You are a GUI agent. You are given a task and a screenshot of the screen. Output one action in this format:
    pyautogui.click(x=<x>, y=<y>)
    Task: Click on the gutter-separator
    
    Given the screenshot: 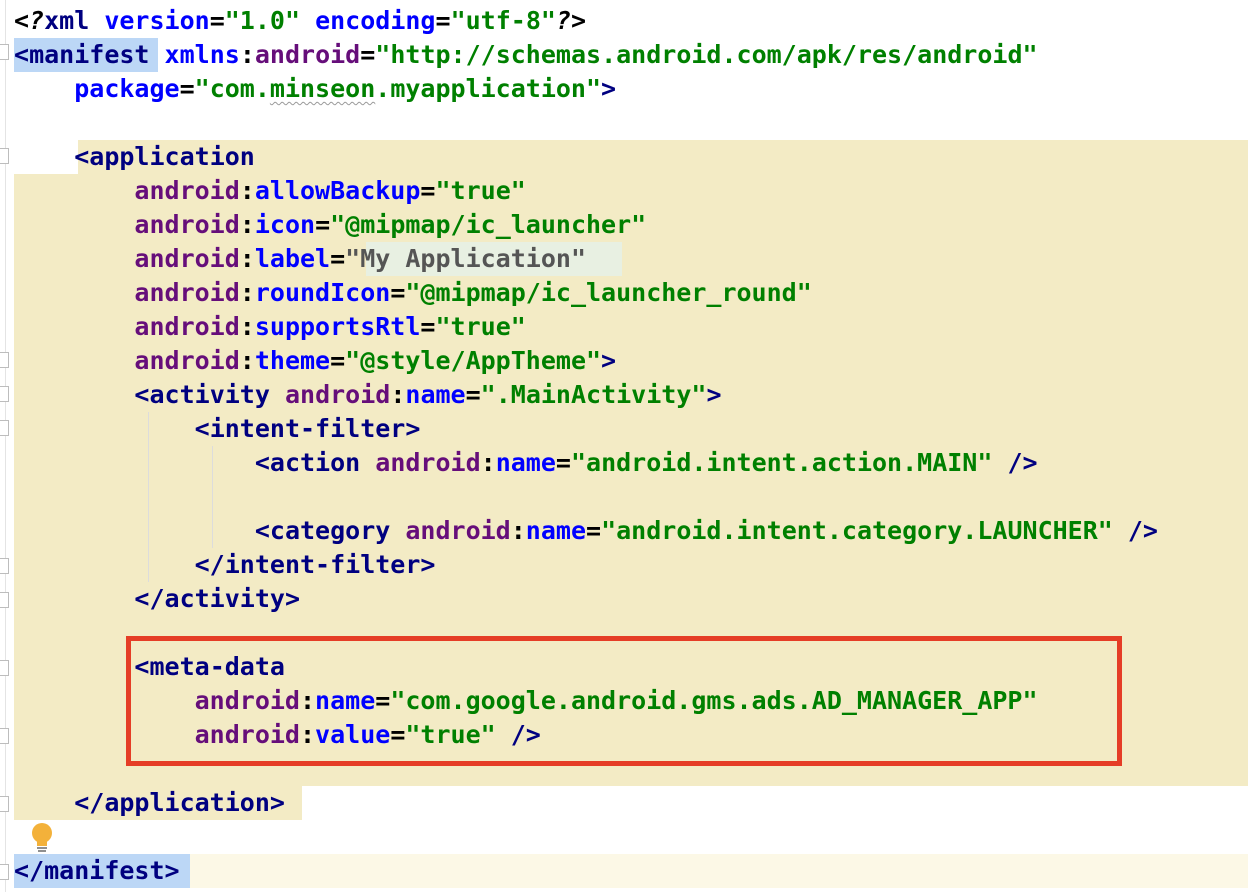 What is the action you would take?
    pyautogui.click(x=5, y=446)
    